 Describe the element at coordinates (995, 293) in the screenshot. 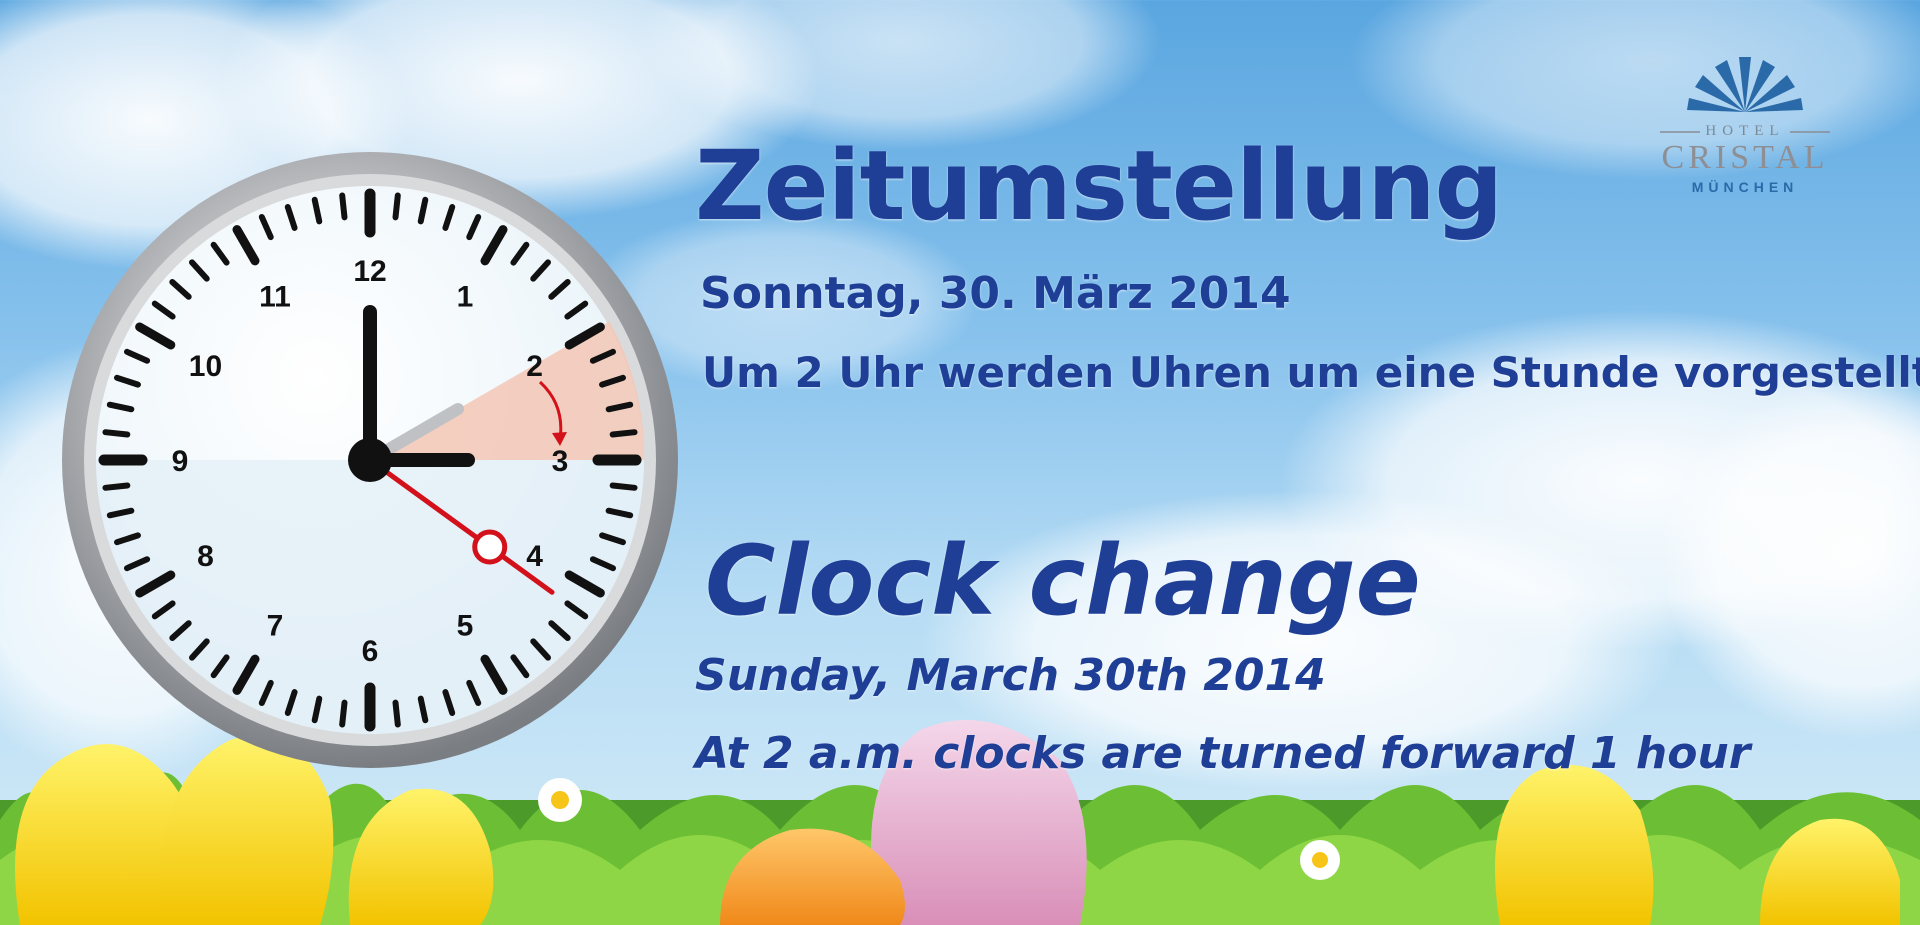

I see `date-german: Sonntag, 30. März 2014` at that location.